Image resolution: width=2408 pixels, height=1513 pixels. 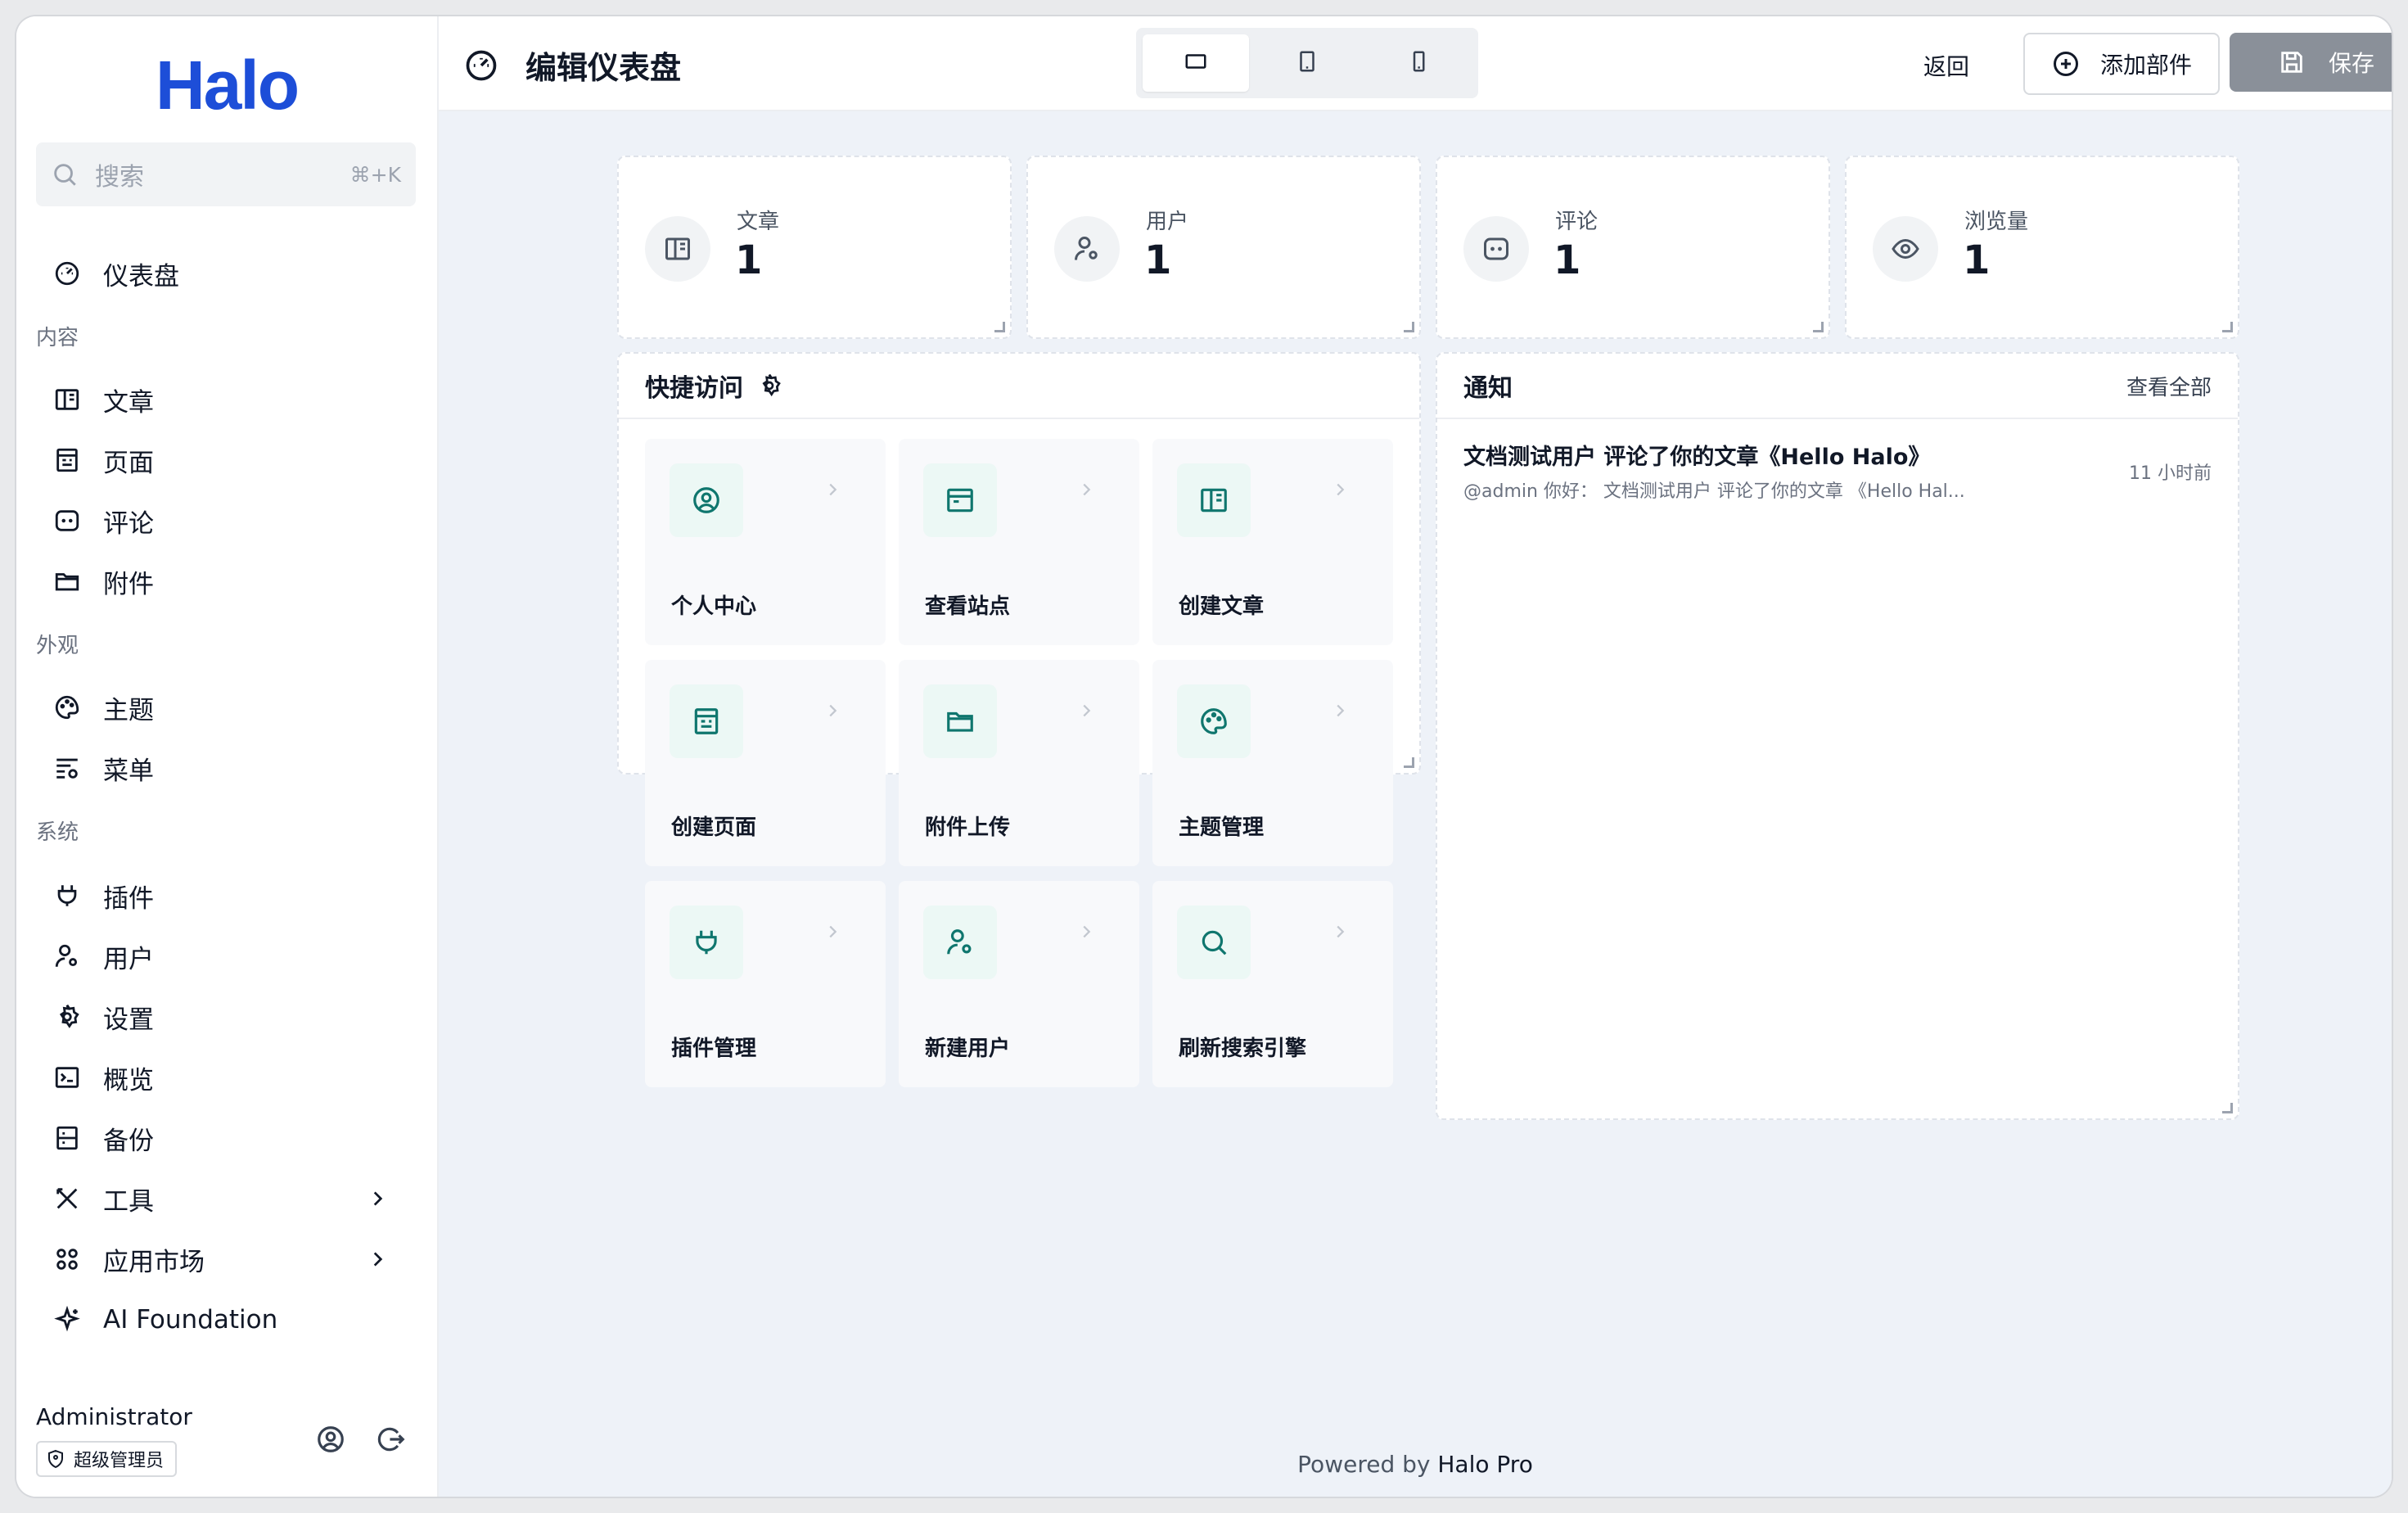 What do you see at coordinates (226, 174) in the screenshot?
I see `search-input: 搜索 ⌘+K` at bounding box center [226, 174].